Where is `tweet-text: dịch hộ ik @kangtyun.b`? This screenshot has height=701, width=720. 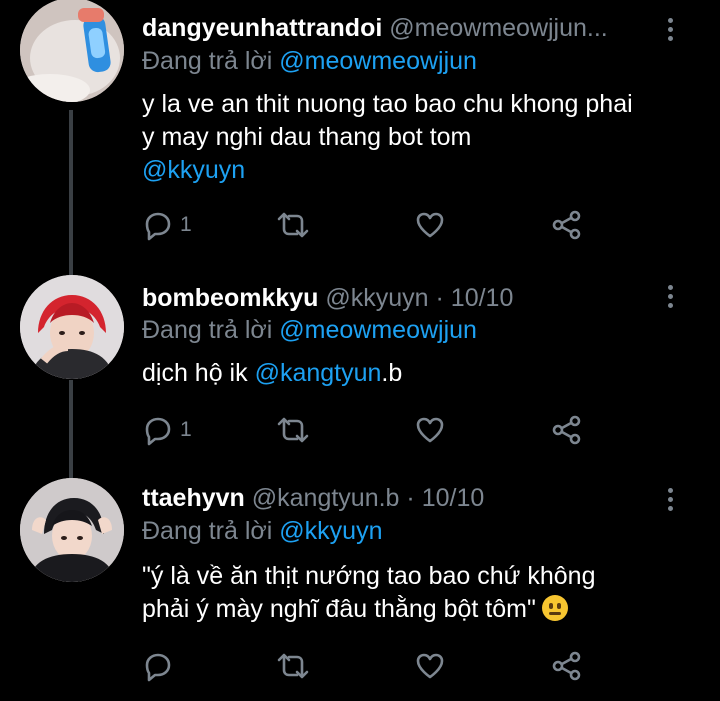 tweet-text: dịch hộ ik @kangtyun.b is located at coordinates (272, 373).